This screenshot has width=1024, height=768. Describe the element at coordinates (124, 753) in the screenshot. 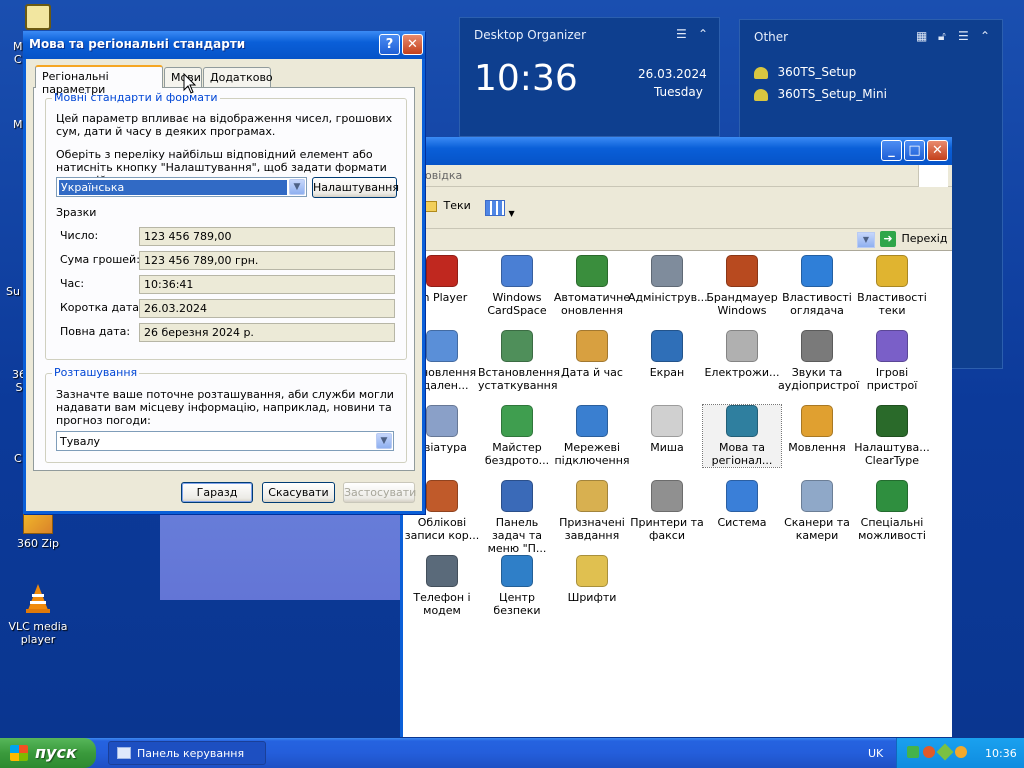

I see `control-panel-icon` at that location.